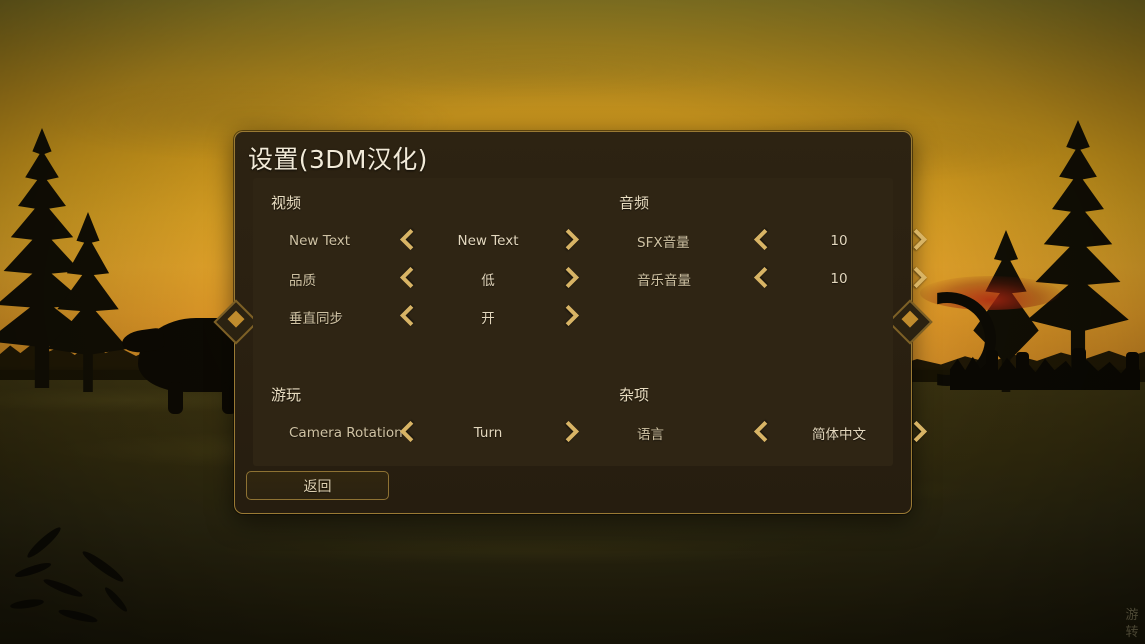 The height and width of the screenshot is (644, 1145). I want to click on setting-row-new-text: New Text New Text, so click(426, 241).